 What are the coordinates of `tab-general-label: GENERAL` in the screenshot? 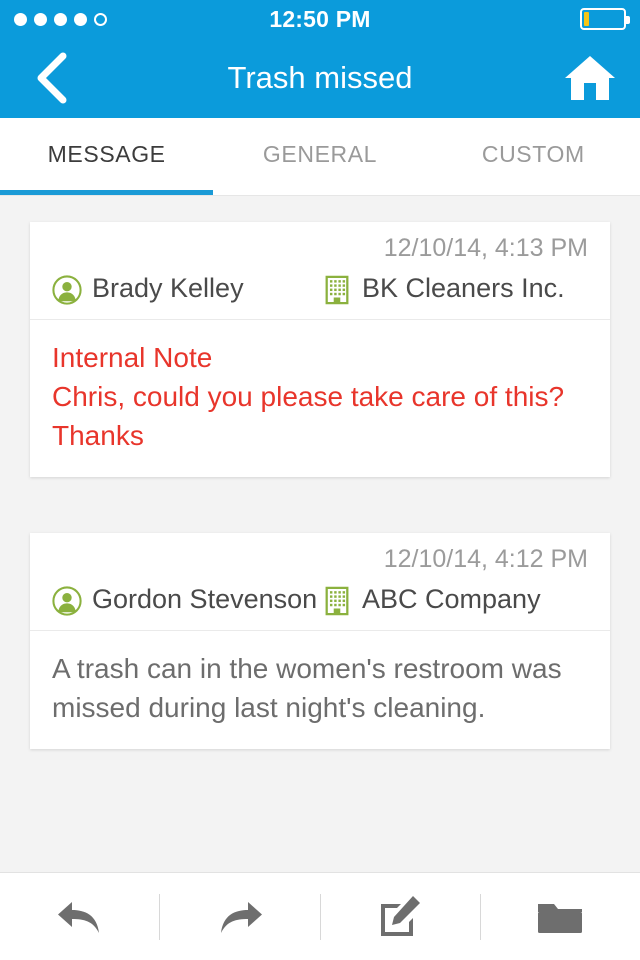 It's located at (320, 154).